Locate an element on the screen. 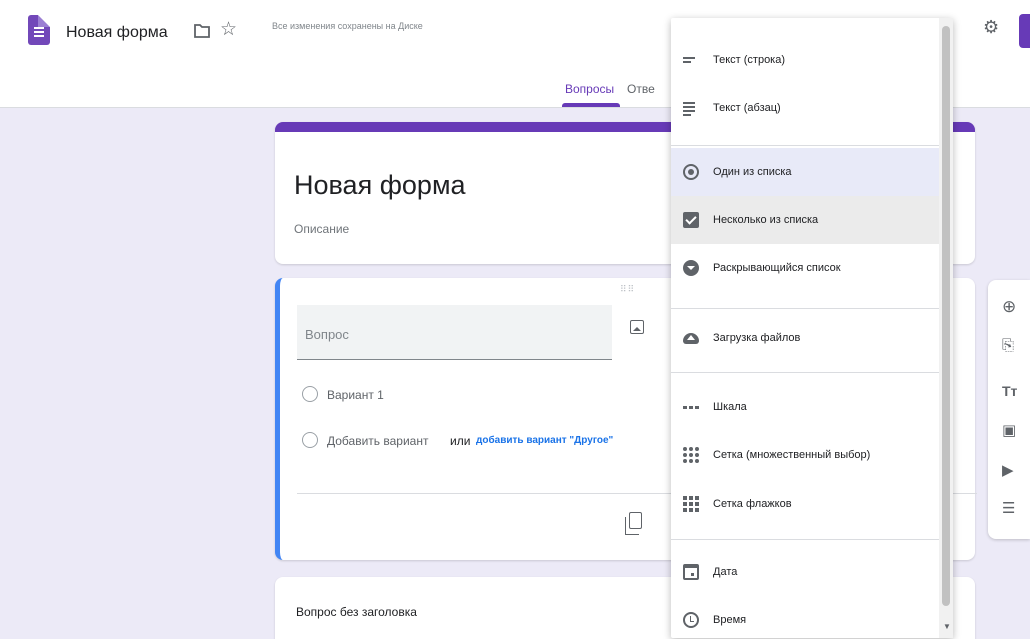 The image size is (1030, 639). or-label: или is located at coordinates (460, 441).